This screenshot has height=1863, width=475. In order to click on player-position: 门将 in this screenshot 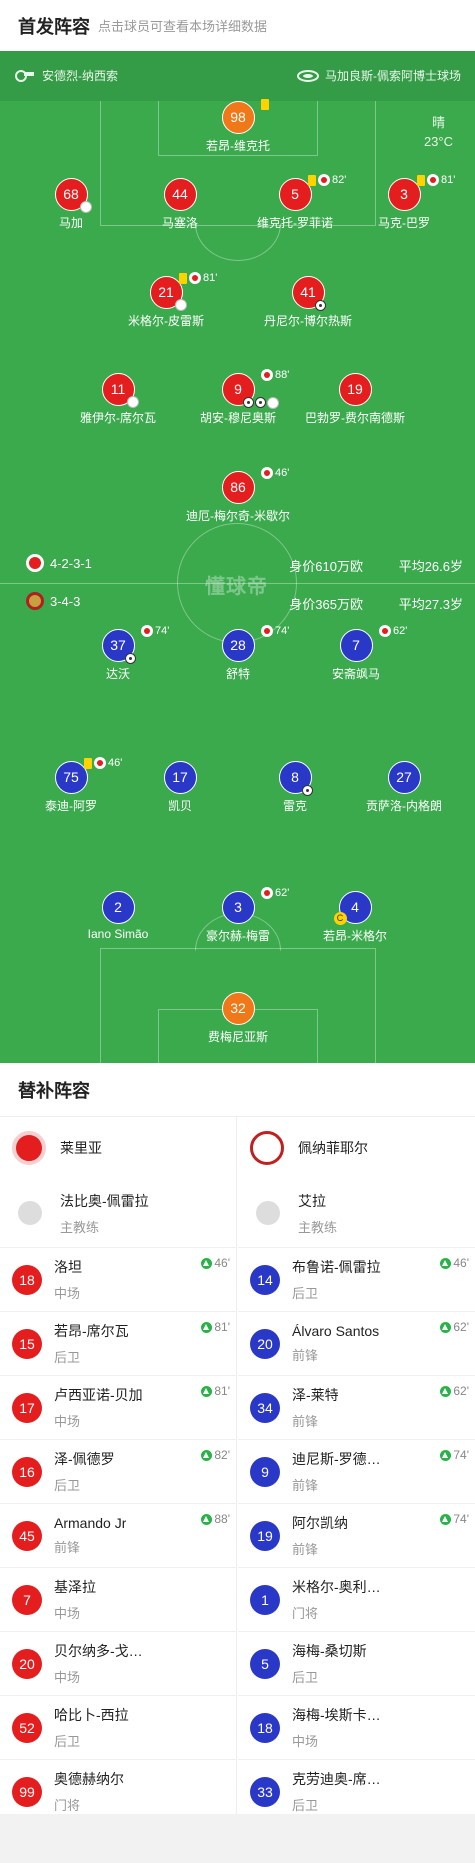, I will do `click(67, 1805)`.